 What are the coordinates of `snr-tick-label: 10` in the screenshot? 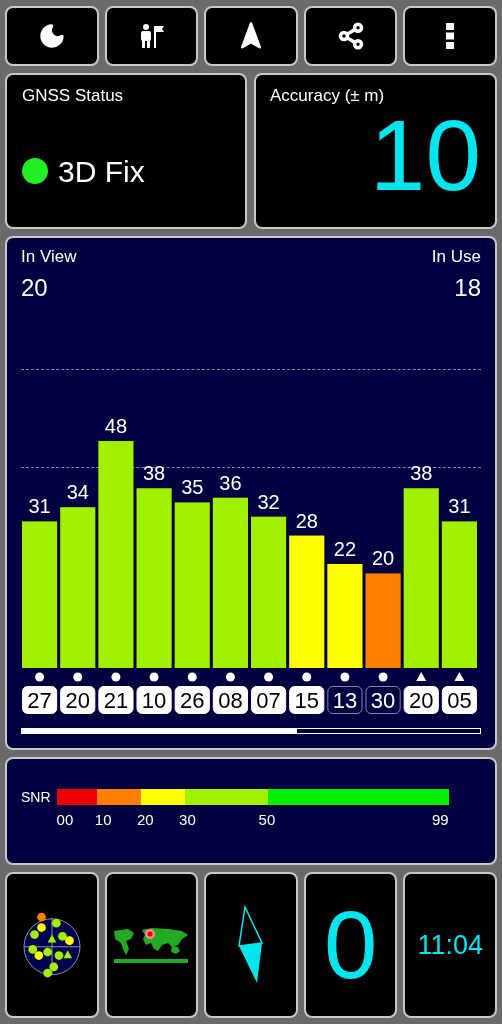 It's located at (103, 820).